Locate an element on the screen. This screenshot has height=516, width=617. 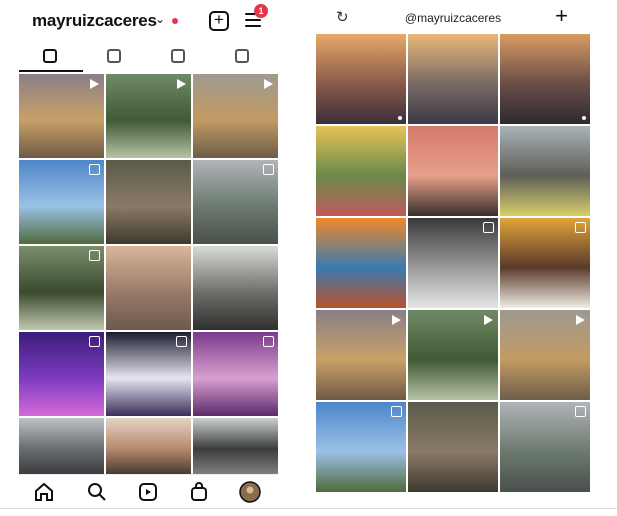
search-icon is located at coordinates (97, 492).